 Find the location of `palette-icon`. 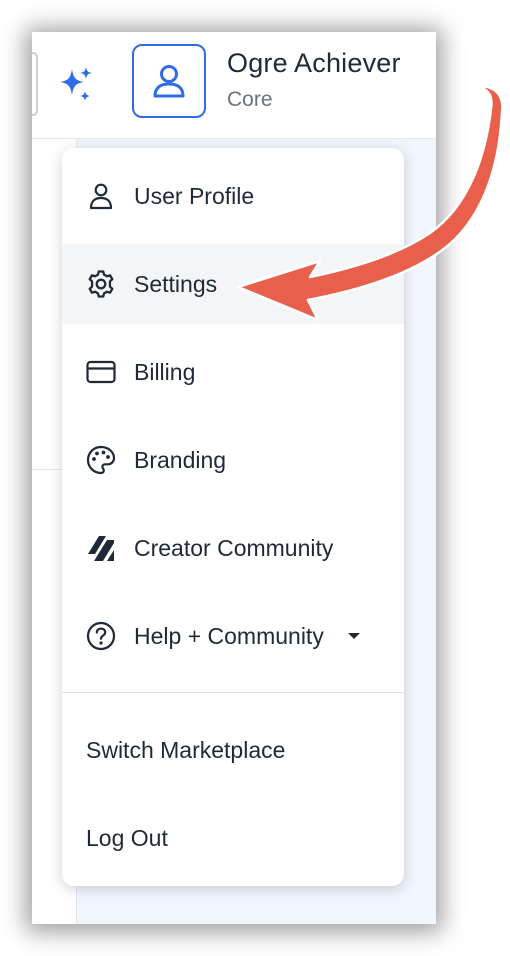

palette-icon is located at coordinates (101, 460).